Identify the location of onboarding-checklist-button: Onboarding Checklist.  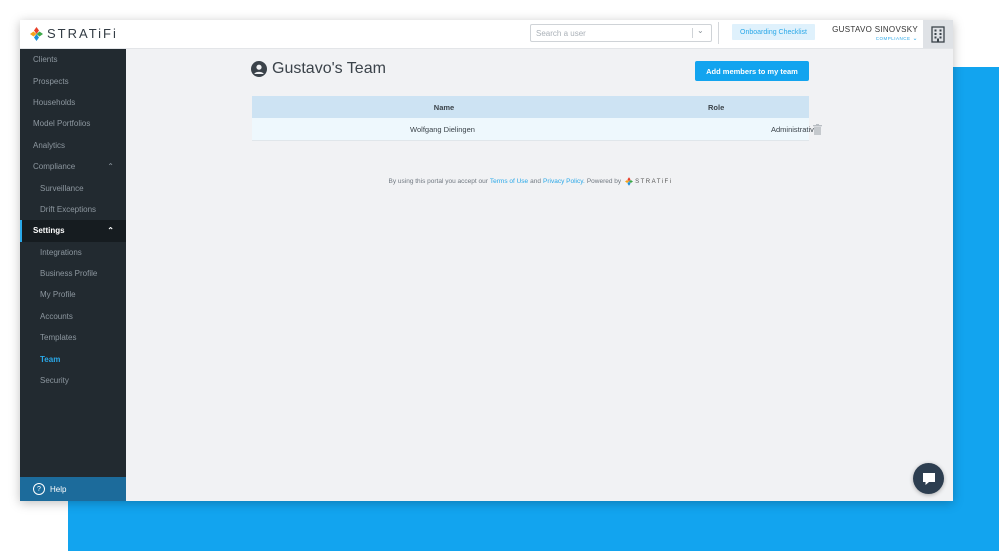
(773, 32).